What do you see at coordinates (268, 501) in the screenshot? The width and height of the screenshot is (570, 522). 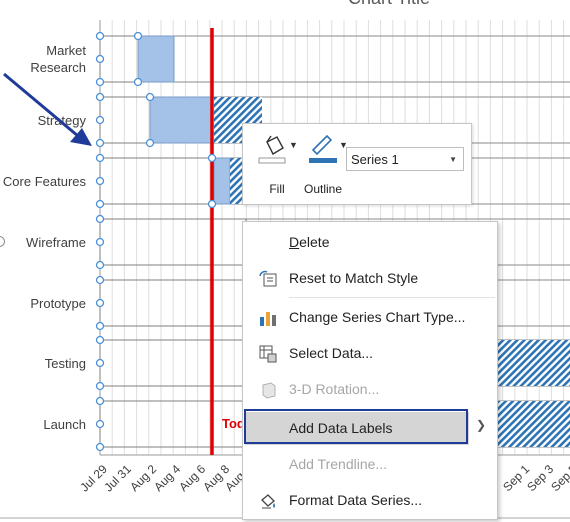 I see `format-series-icon` at bounding box center [268, 501].